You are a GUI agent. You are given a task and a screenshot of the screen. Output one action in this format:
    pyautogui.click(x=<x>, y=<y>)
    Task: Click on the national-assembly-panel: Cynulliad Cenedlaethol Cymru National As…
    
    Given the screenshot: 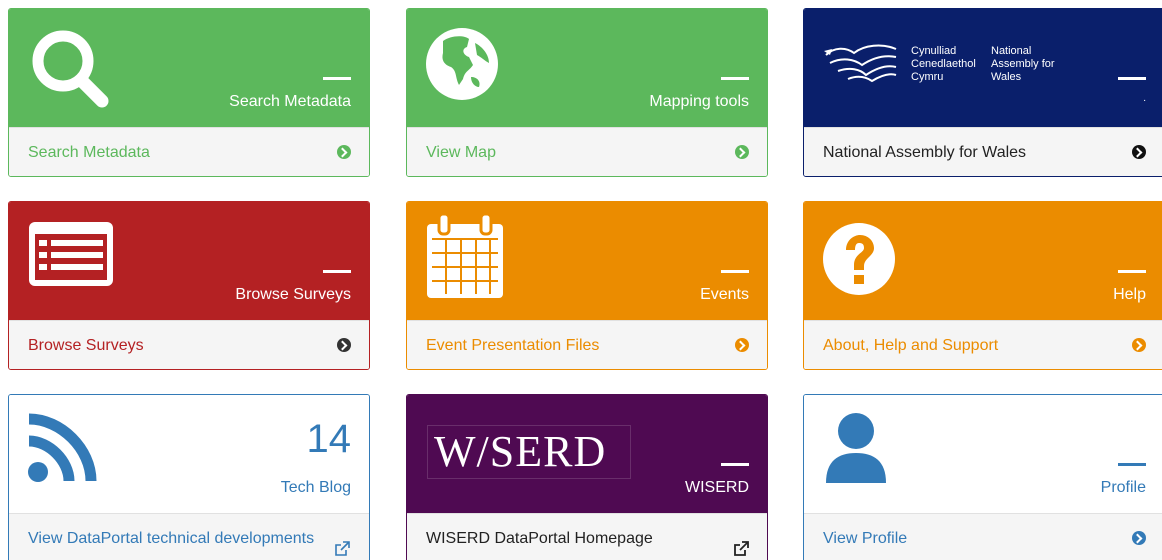 What is the action you would take?
    pyautogui.click(x=982, y=92)
    